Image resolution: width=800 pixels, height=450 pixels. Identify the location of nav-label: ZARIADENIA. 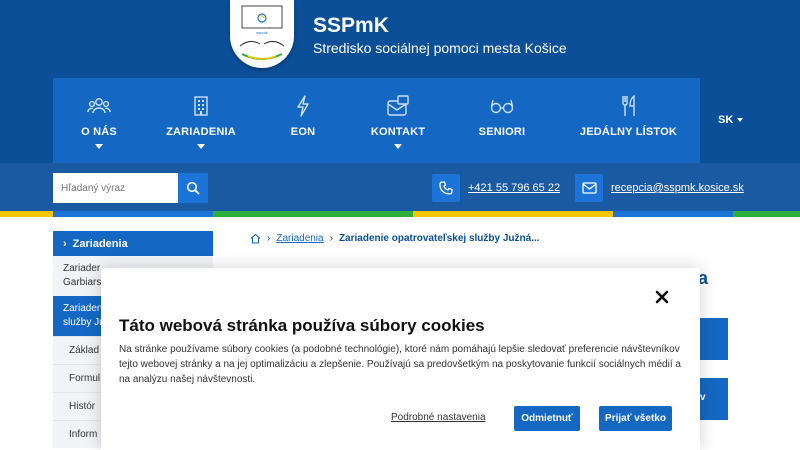
(201, 132).